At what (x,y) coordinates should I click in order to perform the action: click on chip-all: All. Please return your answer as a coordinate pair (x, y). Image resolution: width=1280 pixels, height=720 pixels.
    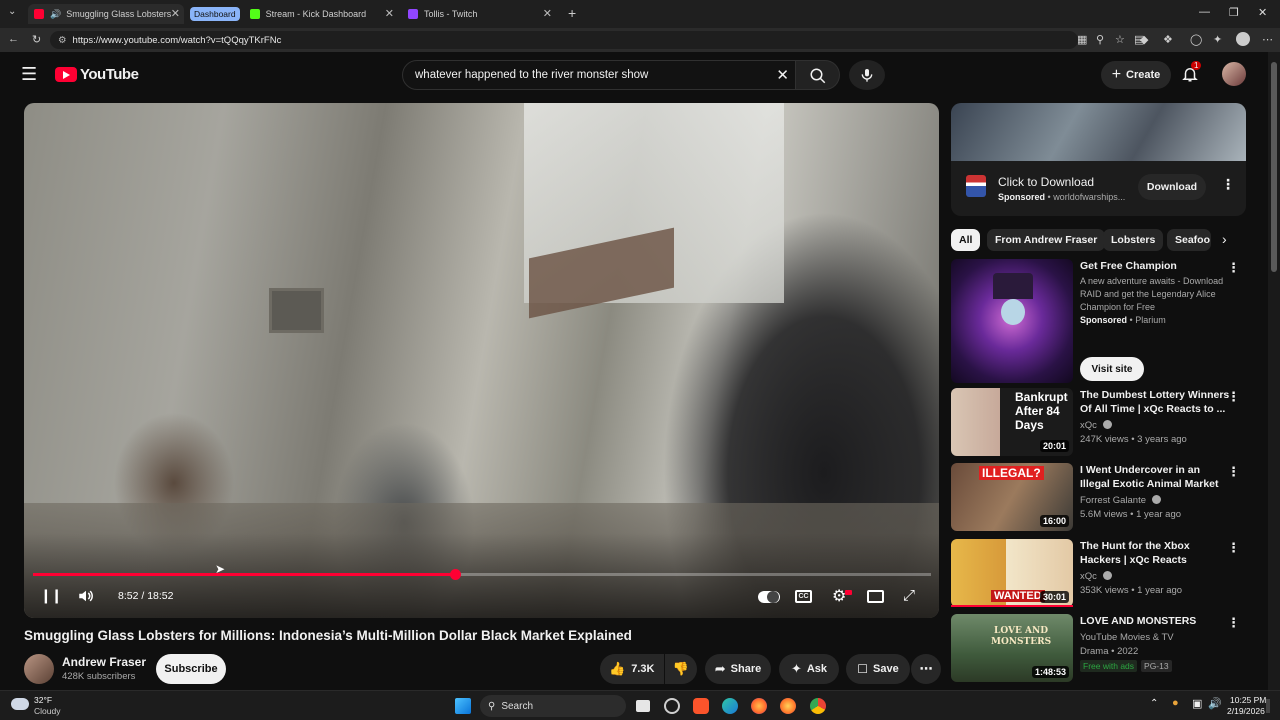
    Looking at the image, I should click on (966, 240).